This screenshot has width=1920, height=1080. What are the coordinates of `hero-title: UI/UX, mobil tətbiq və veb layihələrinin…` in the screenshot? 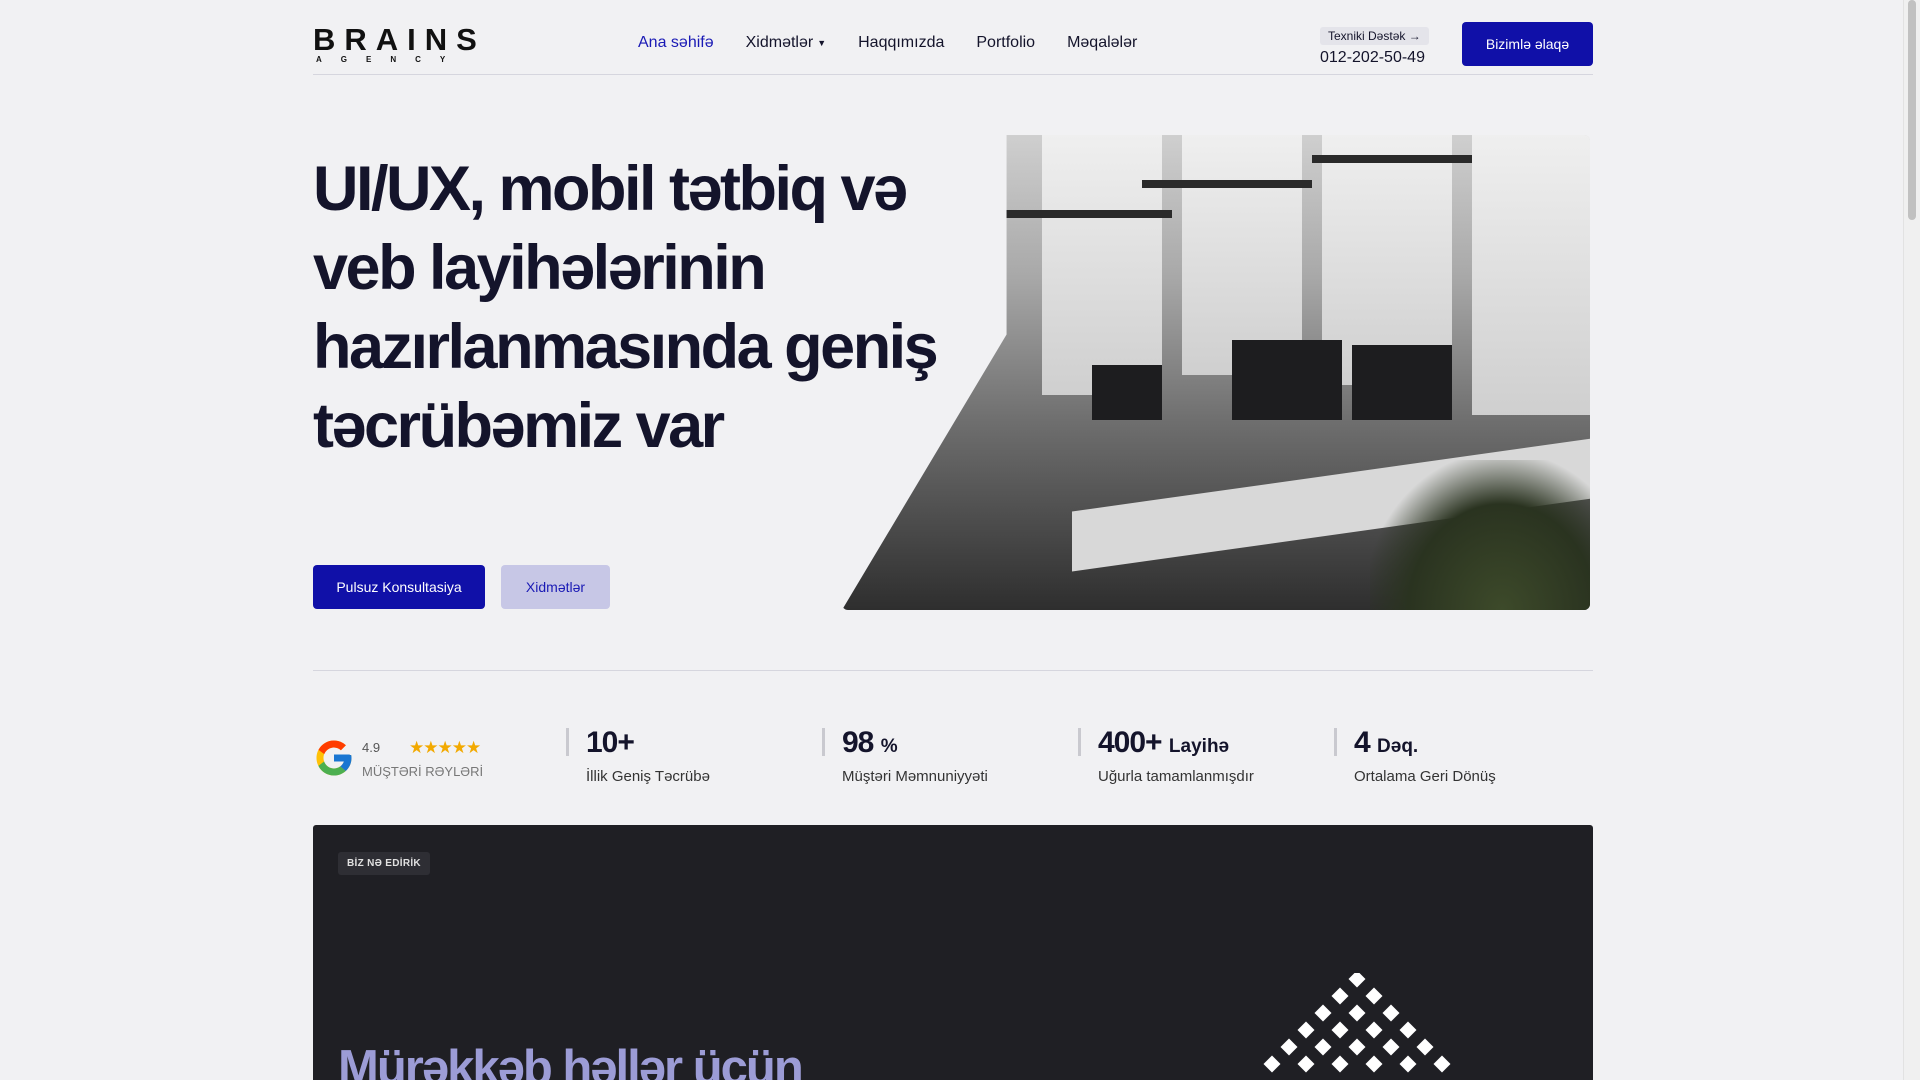 It's located at (626, 307).